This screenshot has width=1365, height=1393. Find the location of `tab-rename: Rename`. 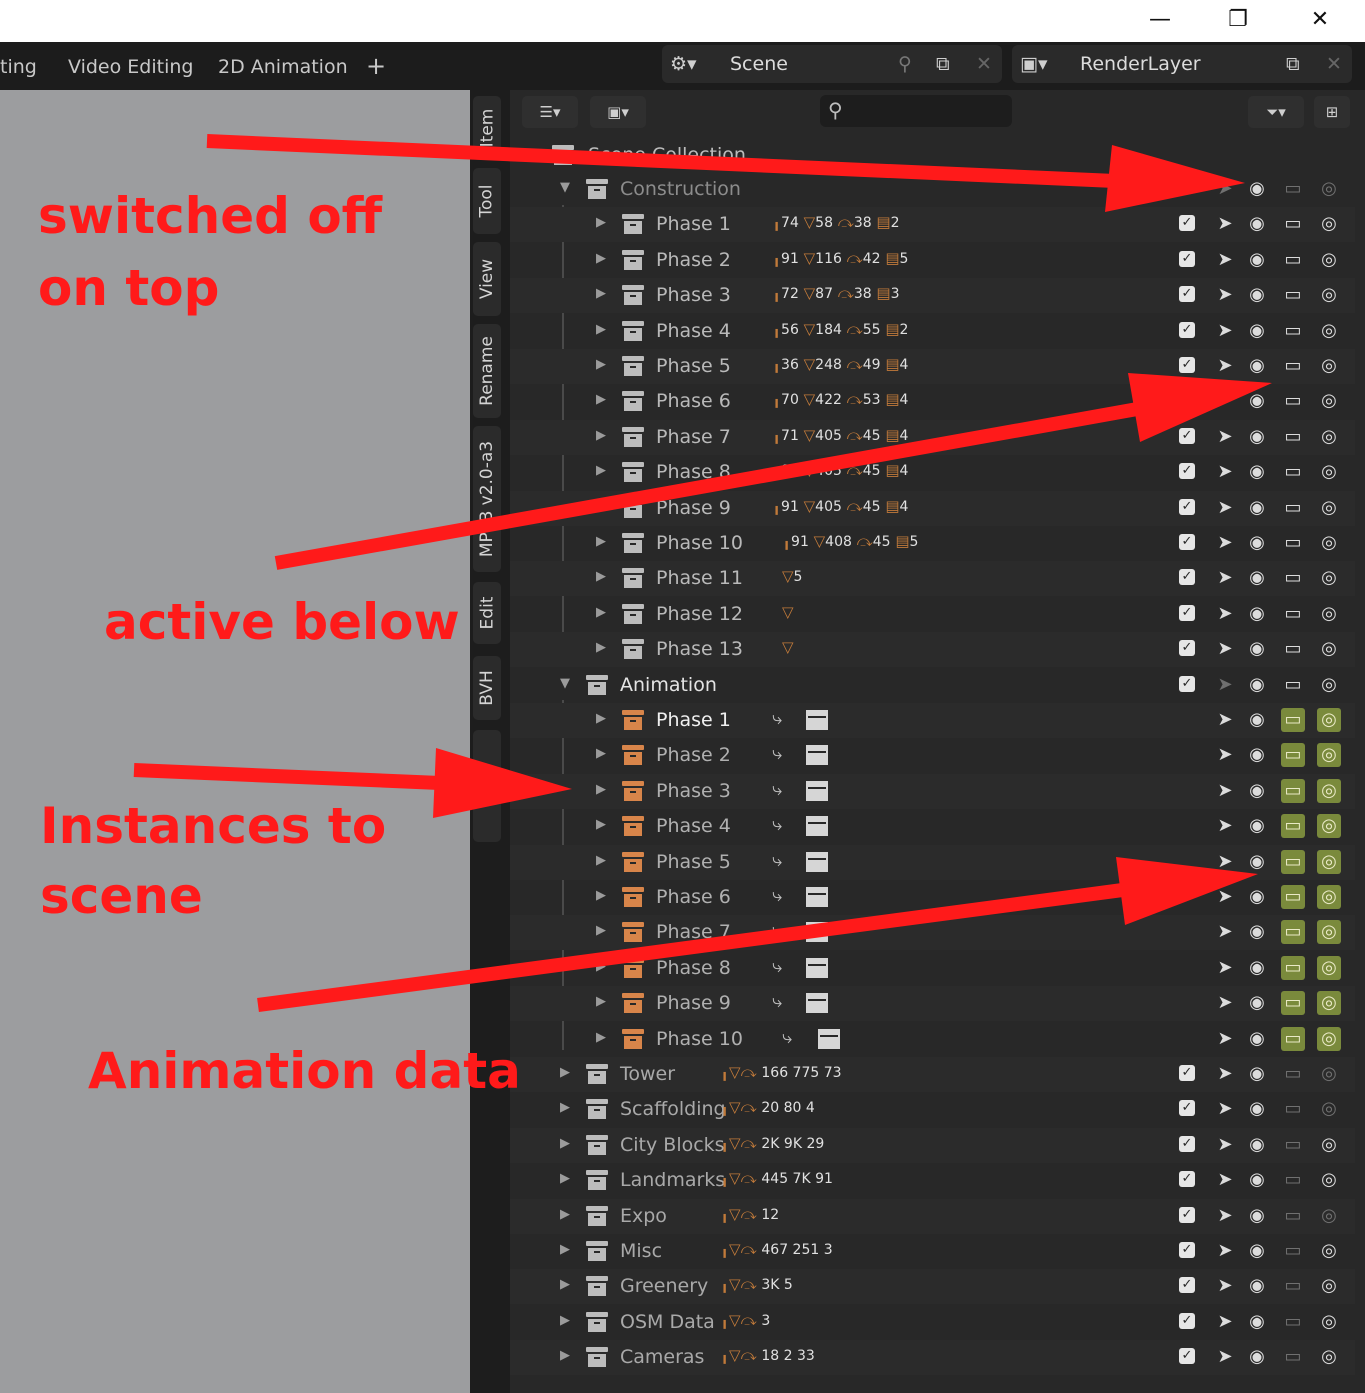

tab-rename: Rename is located at coordinates (487, 371).